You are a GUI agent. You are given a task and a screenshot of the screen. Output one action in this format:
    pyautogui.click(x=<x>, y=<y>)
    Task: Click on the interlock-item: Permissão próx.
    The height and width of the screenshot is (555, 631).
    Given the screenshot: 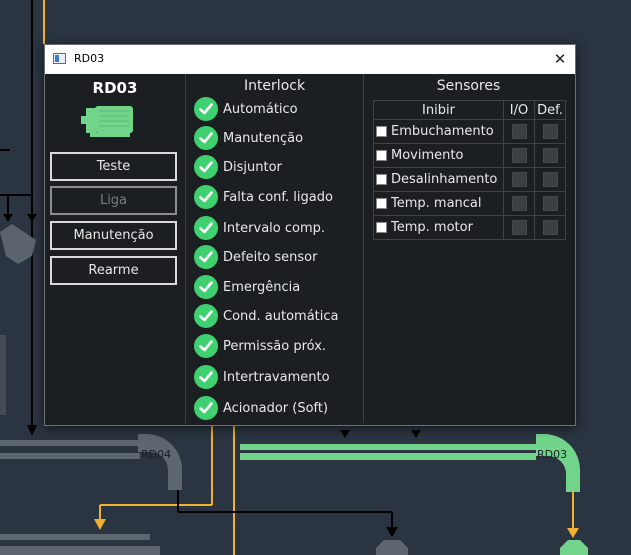 What is the action you would take?
    pyautogui.click(x=260, y=346)
    